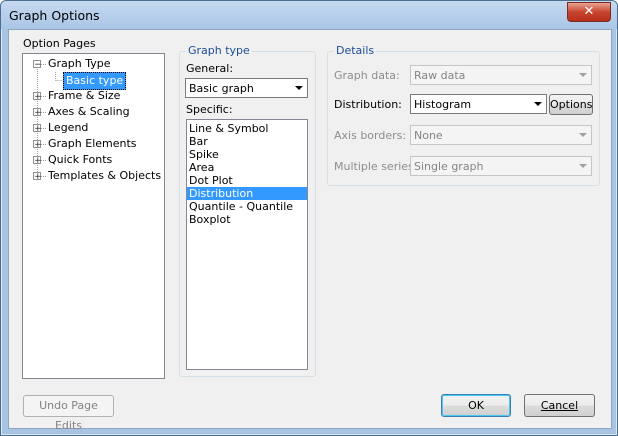  I want to click on cancel-button: Cancel, so click(559, 405).